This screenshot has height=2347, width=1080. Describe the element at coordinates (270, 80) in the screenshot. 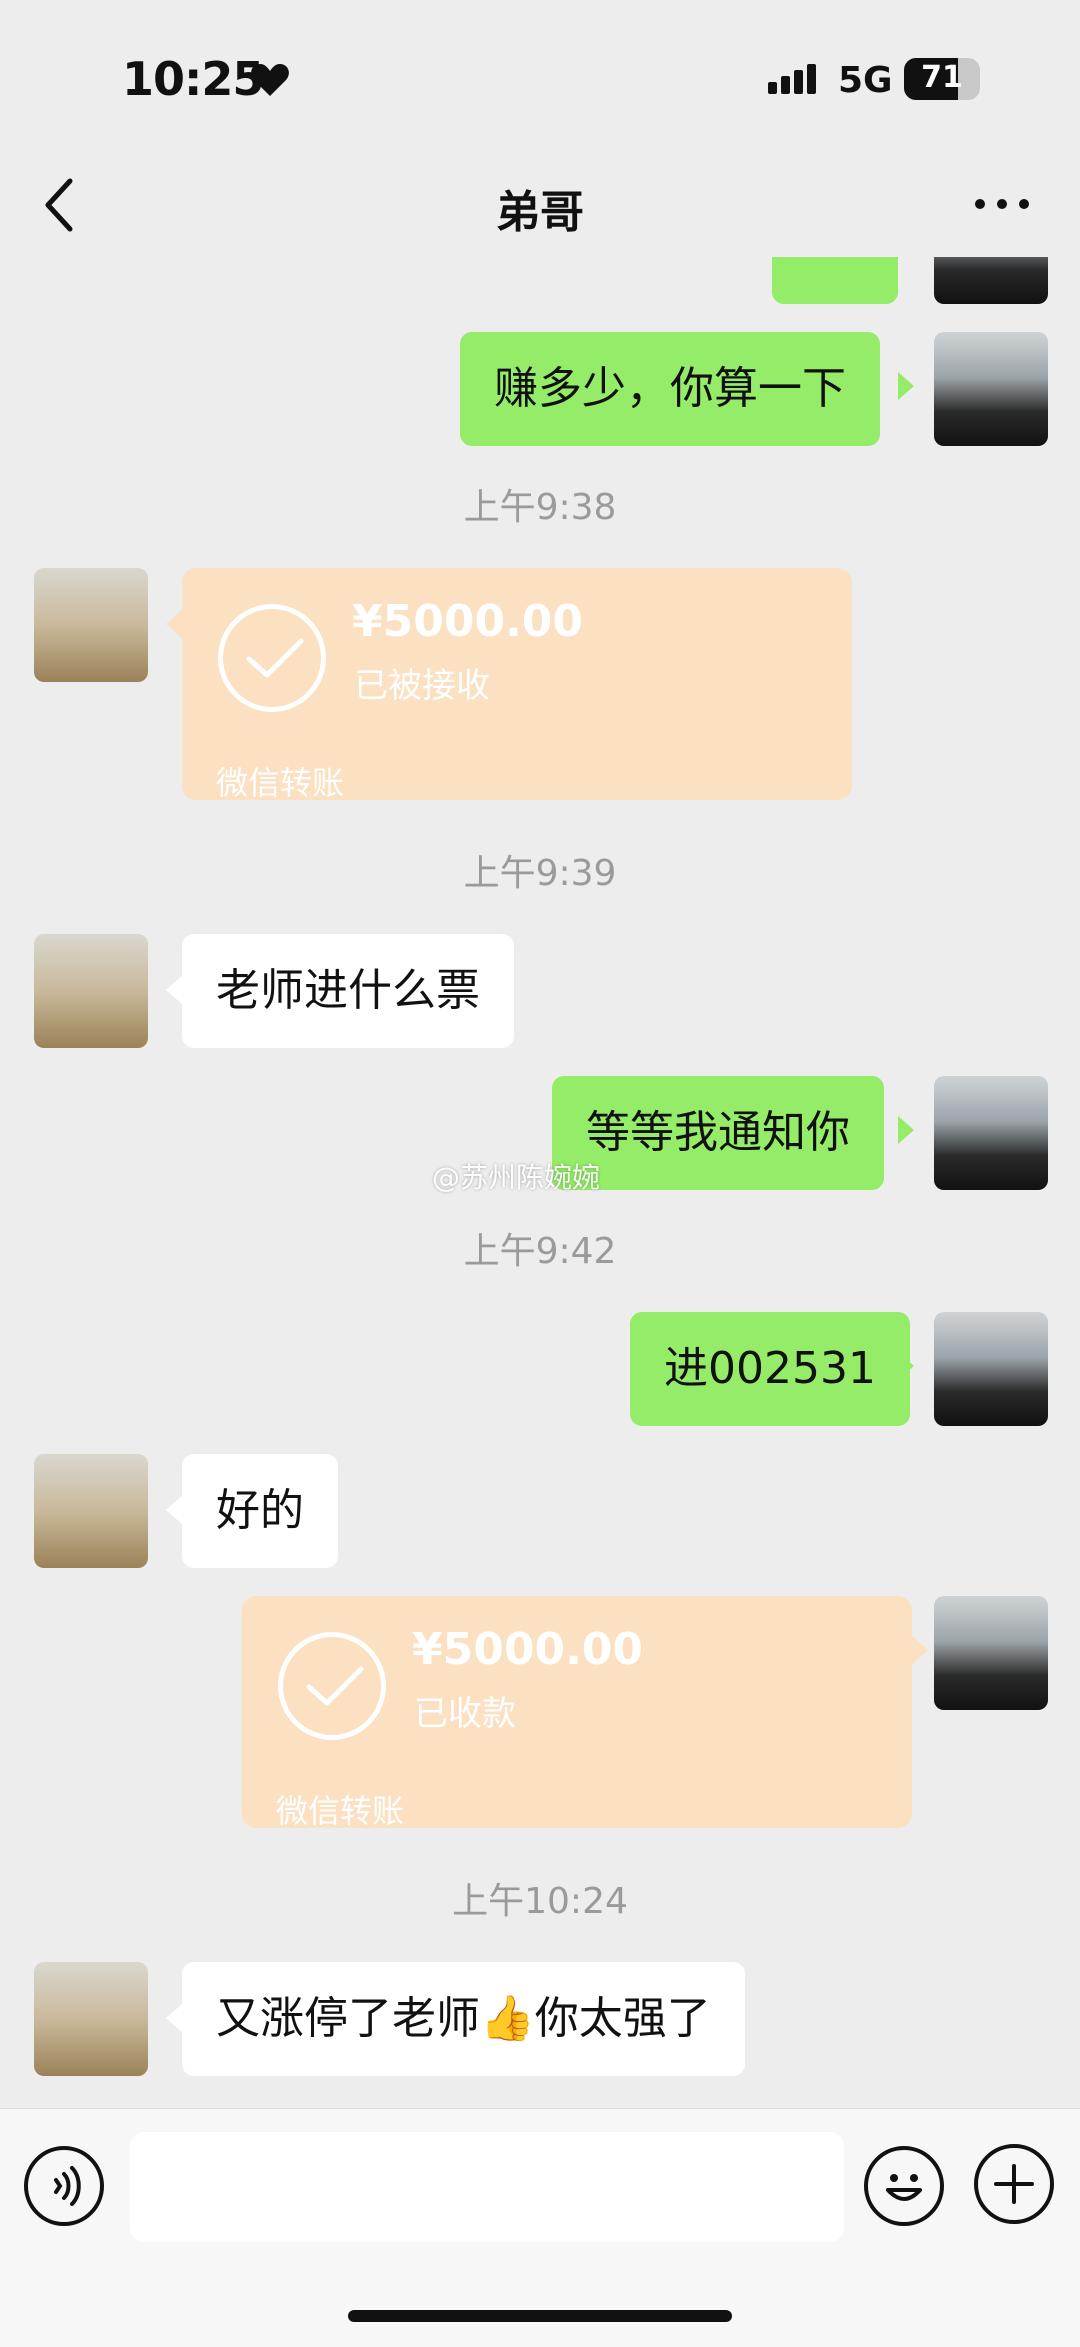

I see `heart-icon` at that location.